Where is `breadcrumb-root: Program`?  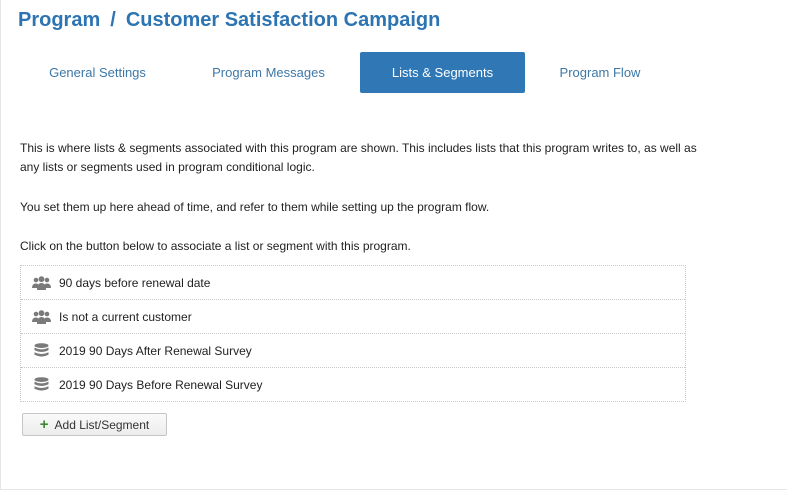
breadcrumb-root: Program is located at coordinates (59, 20).